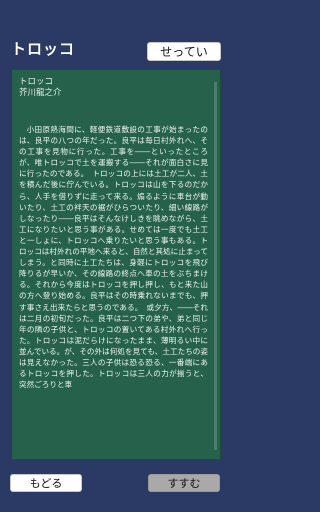  I want to click on settings-button: せってい, so click(184, 51).